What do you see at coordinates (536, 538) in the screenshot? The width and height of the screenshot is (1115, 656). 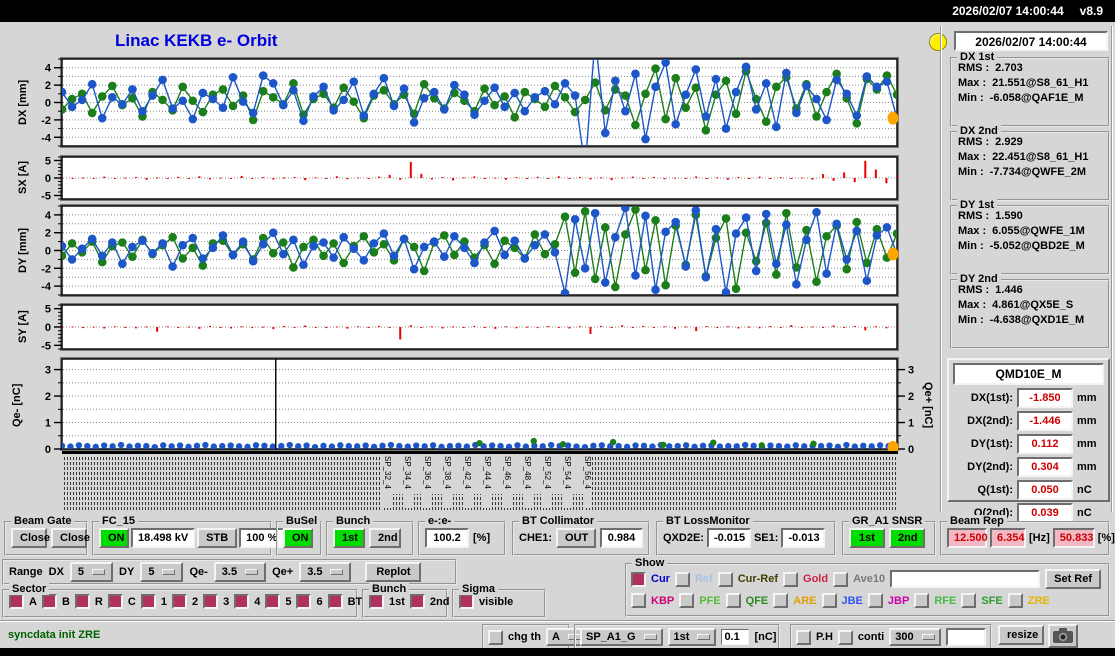 I see `che1-label: CHE1:` at bounding box center [536, 538].